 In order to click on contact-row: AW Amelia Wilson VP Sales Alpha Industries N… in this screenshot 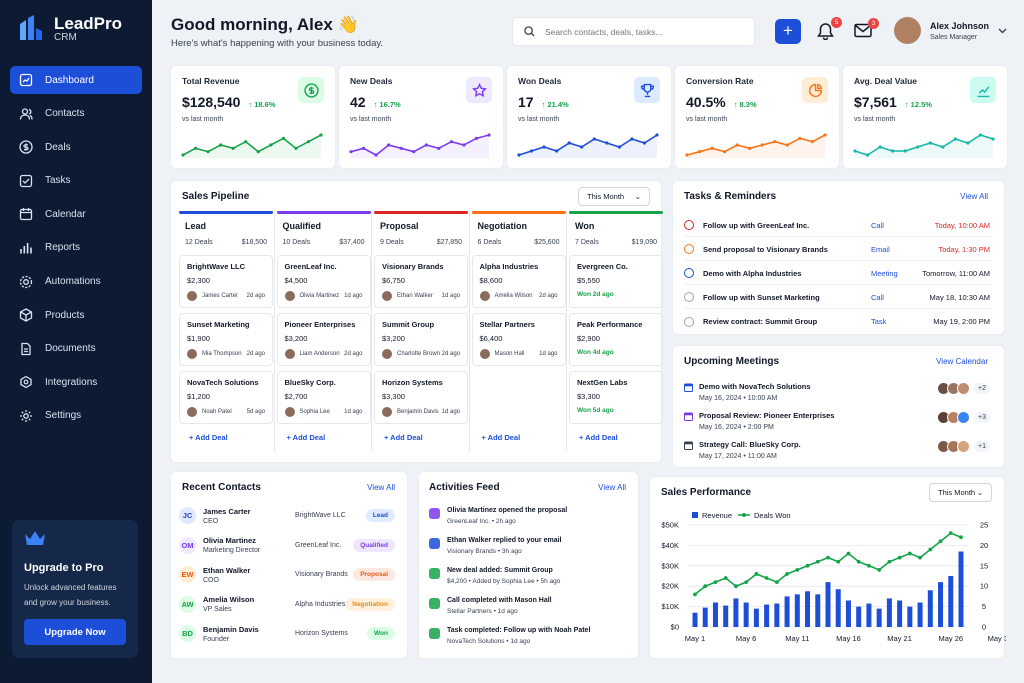, I will do `click(290, 604)`.